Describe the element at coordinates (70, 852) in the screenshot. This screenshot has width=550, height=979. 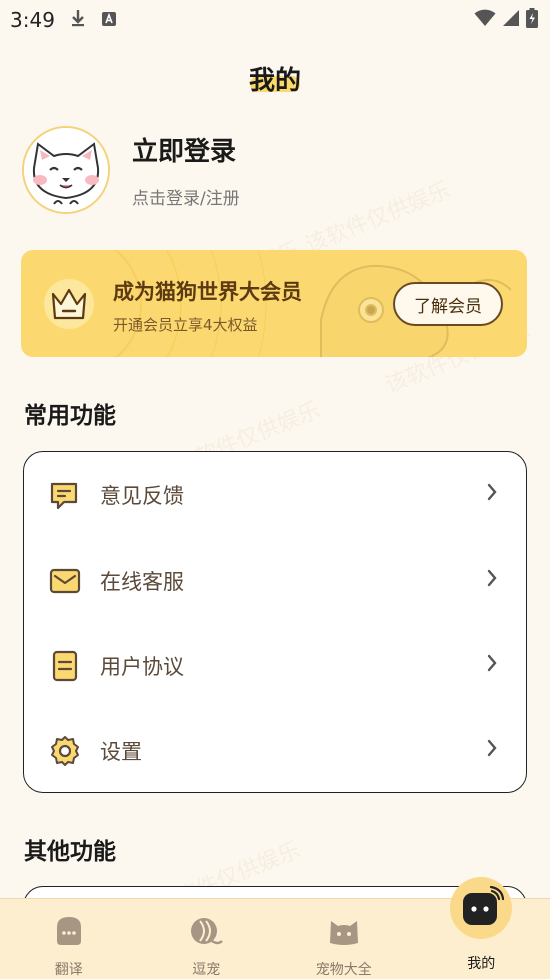
I see `section-title-other: 其他功能` at that location.